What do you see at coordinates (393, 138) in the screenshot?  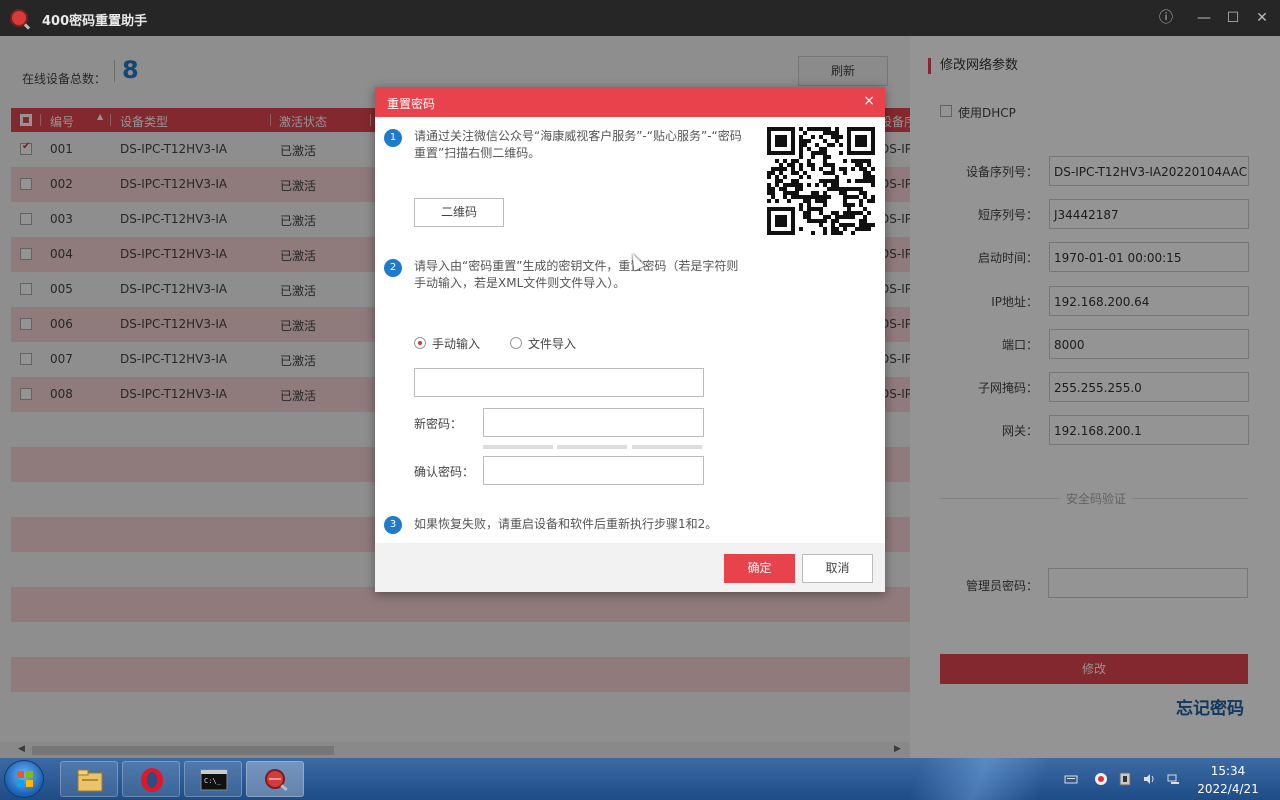 I see `step-1-badge: 1` at bounding box center [393, 138].